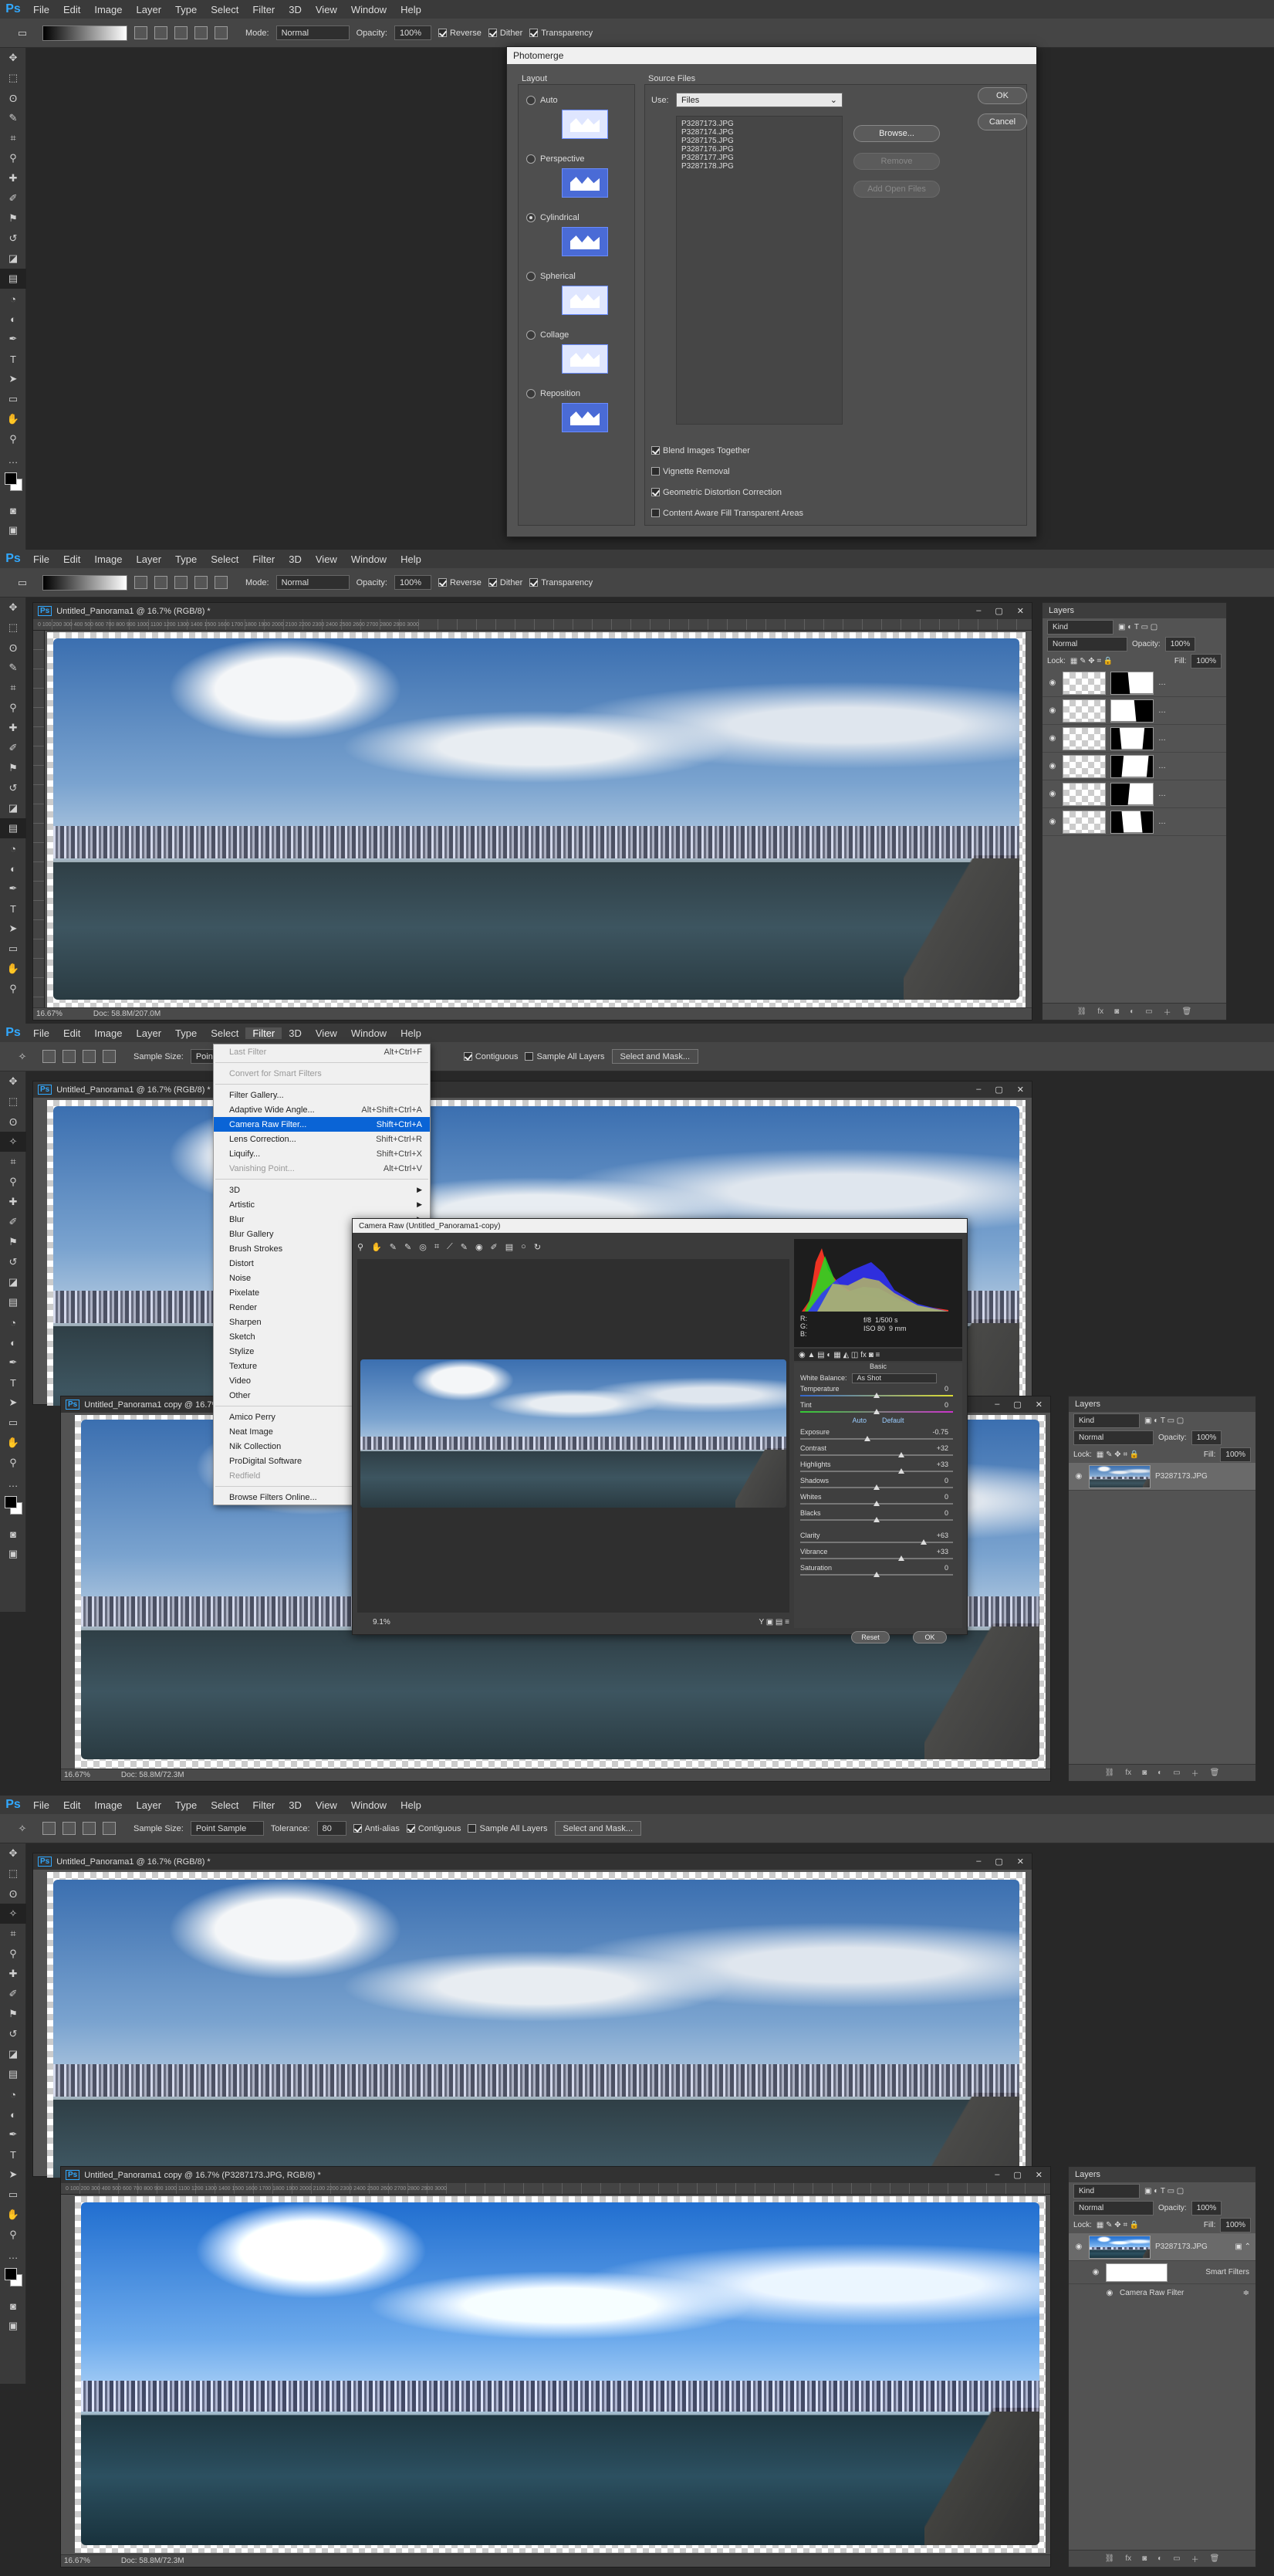  What do you see at coordinates (1215, 2559) in the screenshot?
I see `trash-icon: 🗑` at bounding box center [1215, 2559].